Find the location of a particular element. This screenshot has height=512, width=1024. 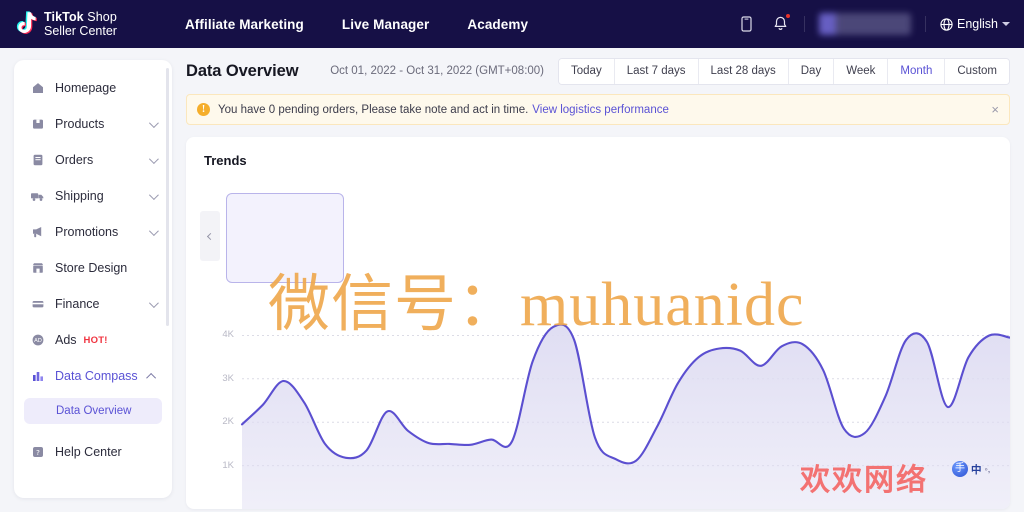

sidebar-label: Orders is located at coordinates (74, 160).